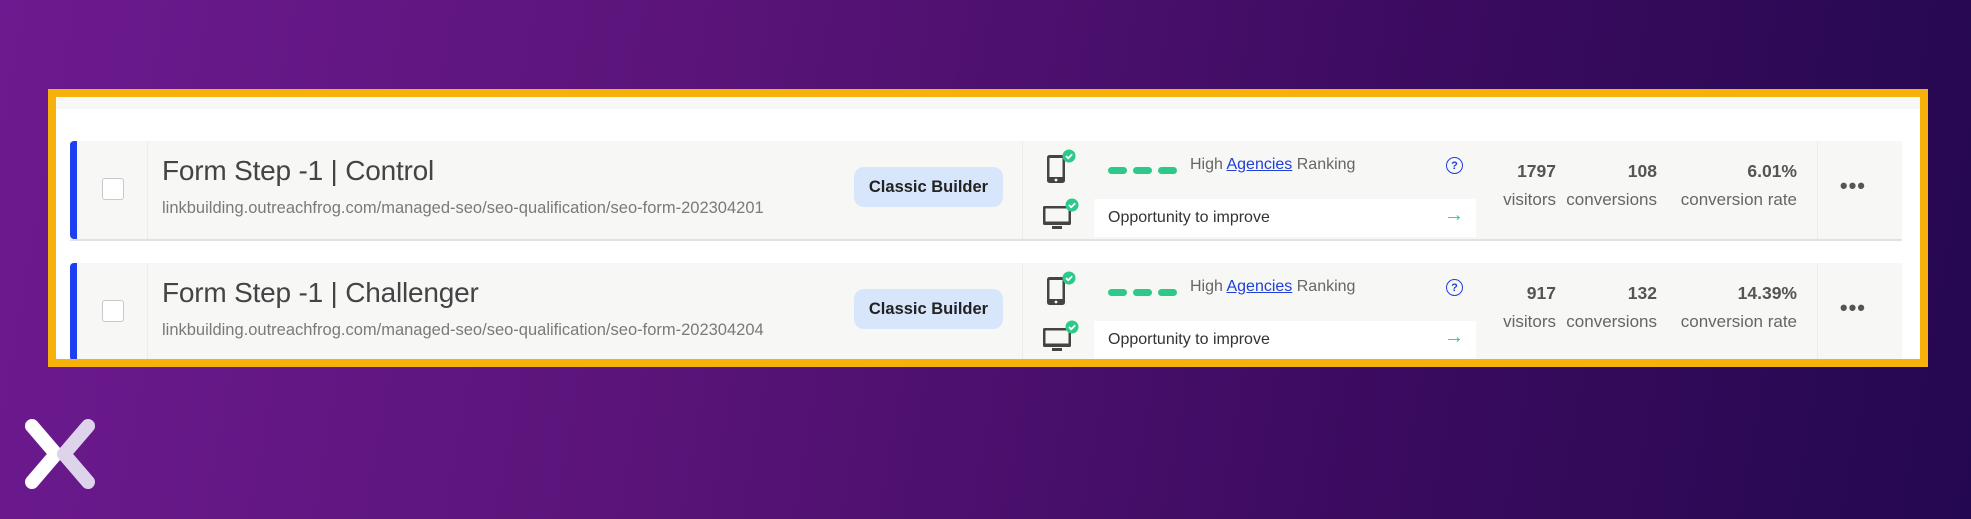  I want to click on conversions-stat: 108 conversions, so click(1611, 185).